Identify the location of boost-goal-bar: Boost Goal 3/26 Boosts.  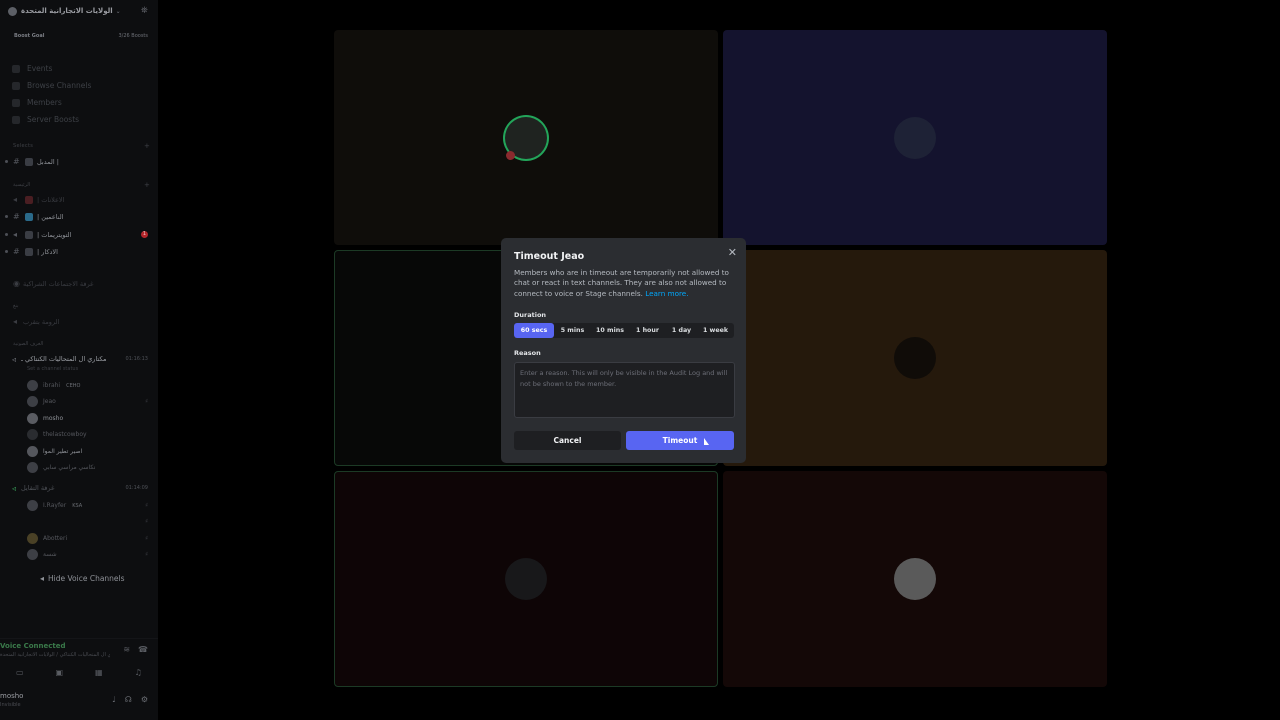
(81, 36).